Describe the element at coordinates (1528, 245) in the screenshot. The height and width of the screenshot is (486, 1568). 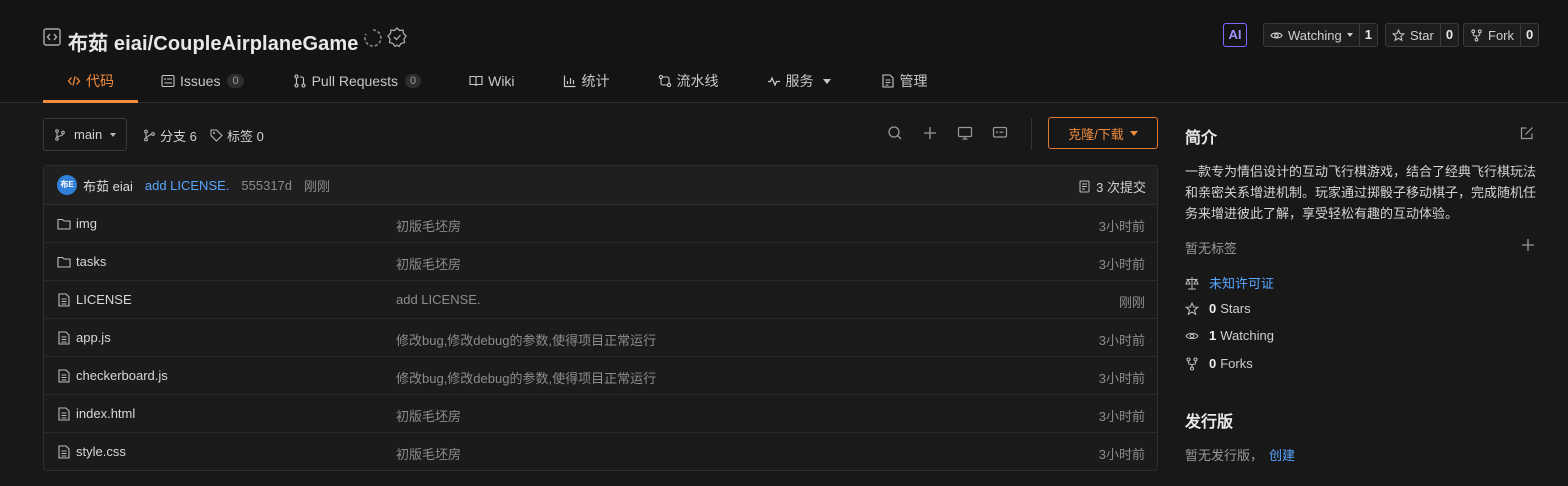
I see `add-tag-icon` at that location.